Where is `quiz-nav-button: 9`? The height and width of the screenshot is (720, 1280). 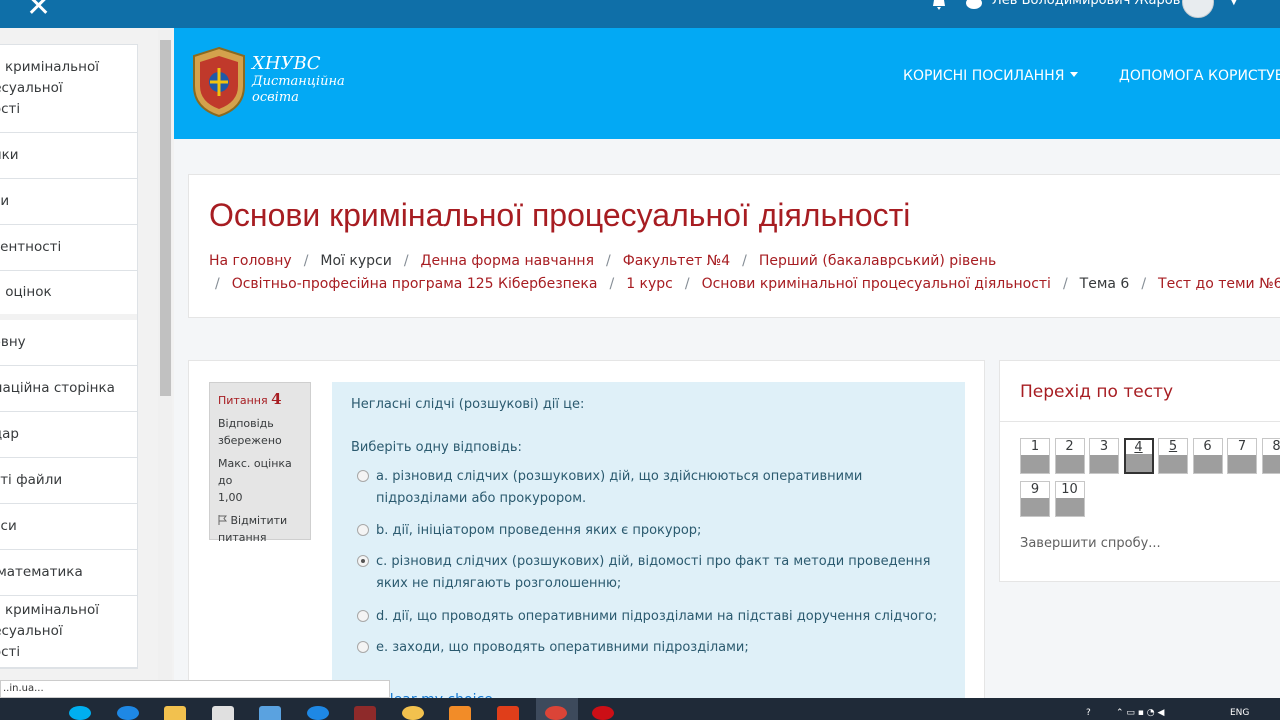
quiz-nav-button: 9 is located at coordinates (1035, 499).